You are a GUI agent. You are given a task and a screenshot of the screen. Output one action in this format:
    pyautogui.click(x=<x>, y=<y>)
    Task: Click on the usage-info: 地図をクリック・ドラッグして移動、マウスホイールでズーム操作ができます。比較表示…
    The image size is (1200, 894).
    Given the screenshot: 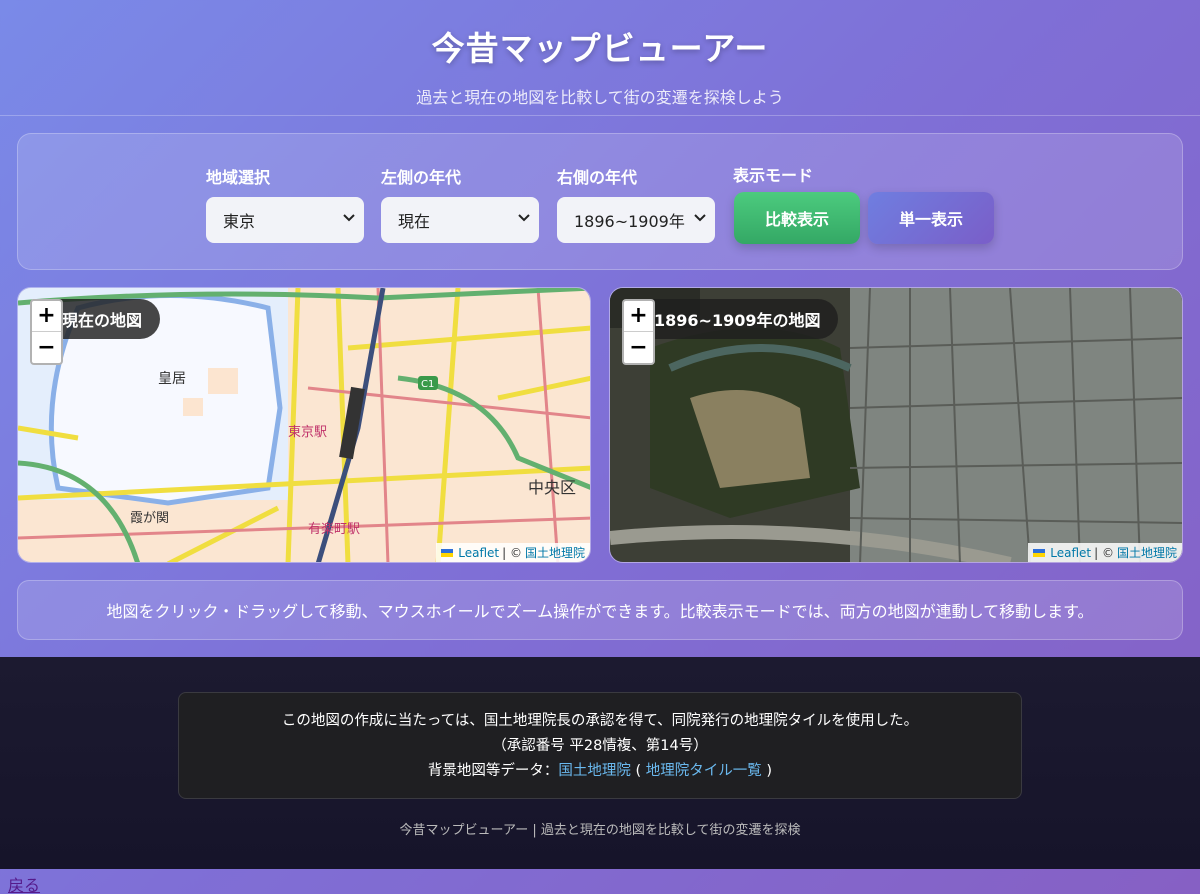 What is the action you would take?
    pyautogui.click(x=600, y=610)
    